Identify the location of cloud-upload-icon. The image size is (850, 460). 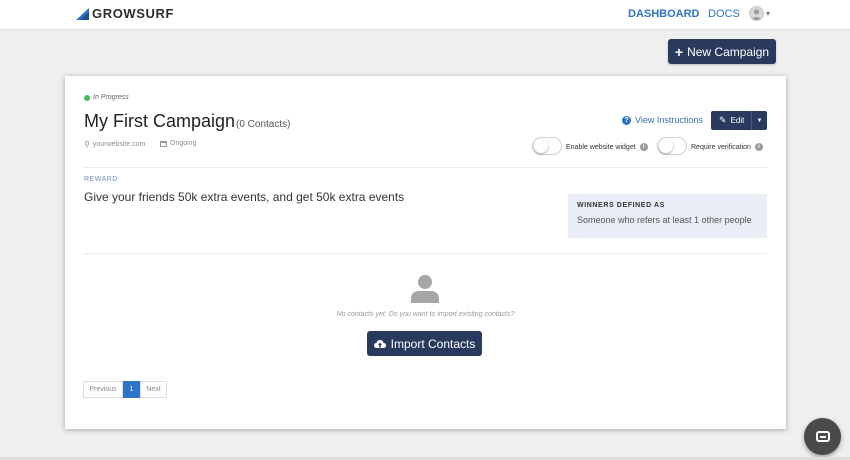
(379, 343).